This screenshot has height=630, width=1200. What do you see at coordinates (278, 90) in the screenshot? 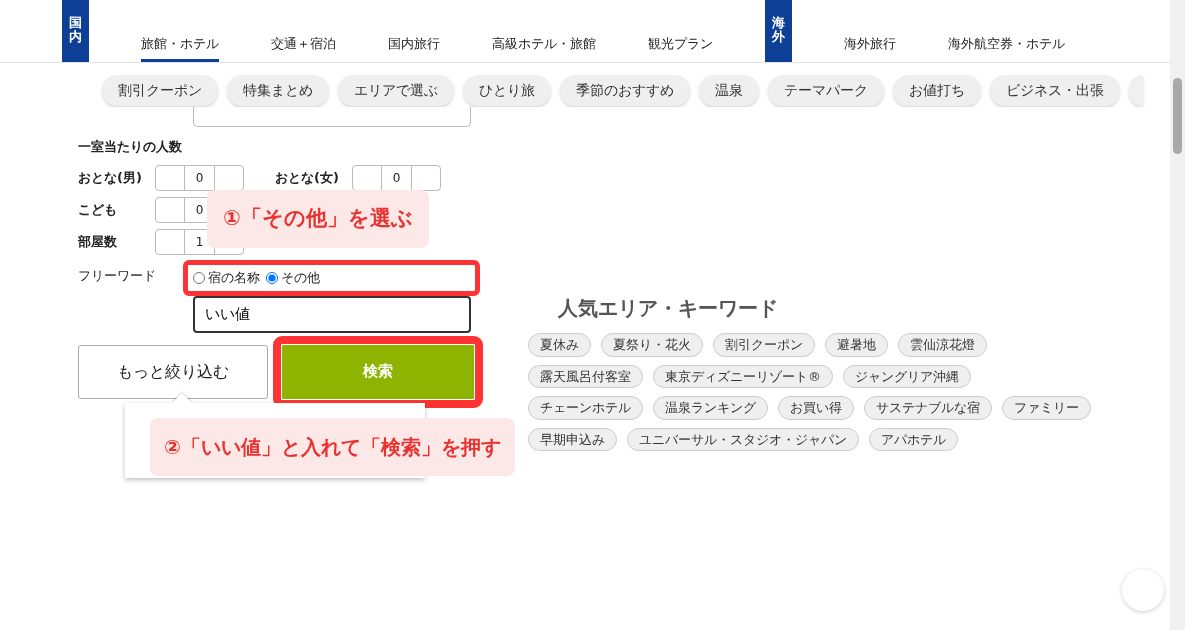
I see `category-chip: 特集まとめ` at bounding box center [278, 90].